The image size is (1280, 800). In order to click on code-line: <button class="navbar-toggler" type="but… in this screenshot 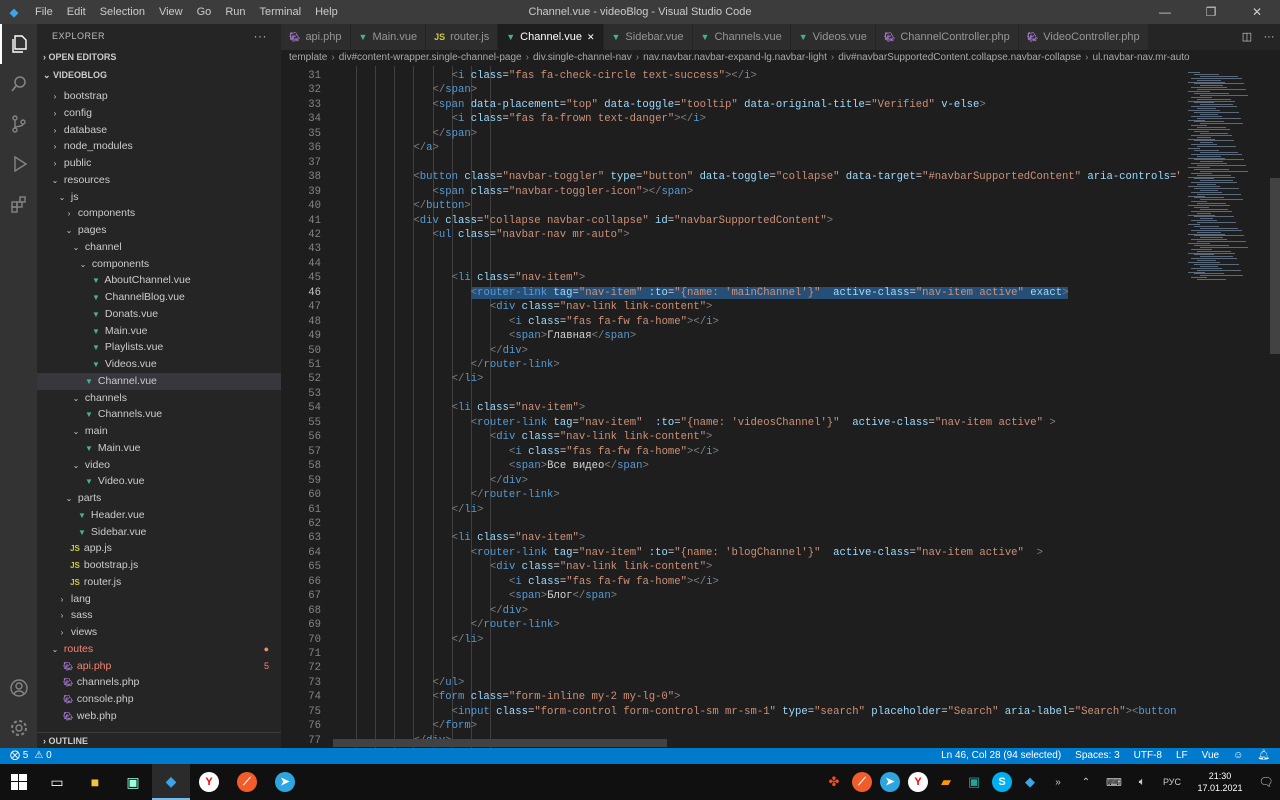, I will do `click(796, 177)`.